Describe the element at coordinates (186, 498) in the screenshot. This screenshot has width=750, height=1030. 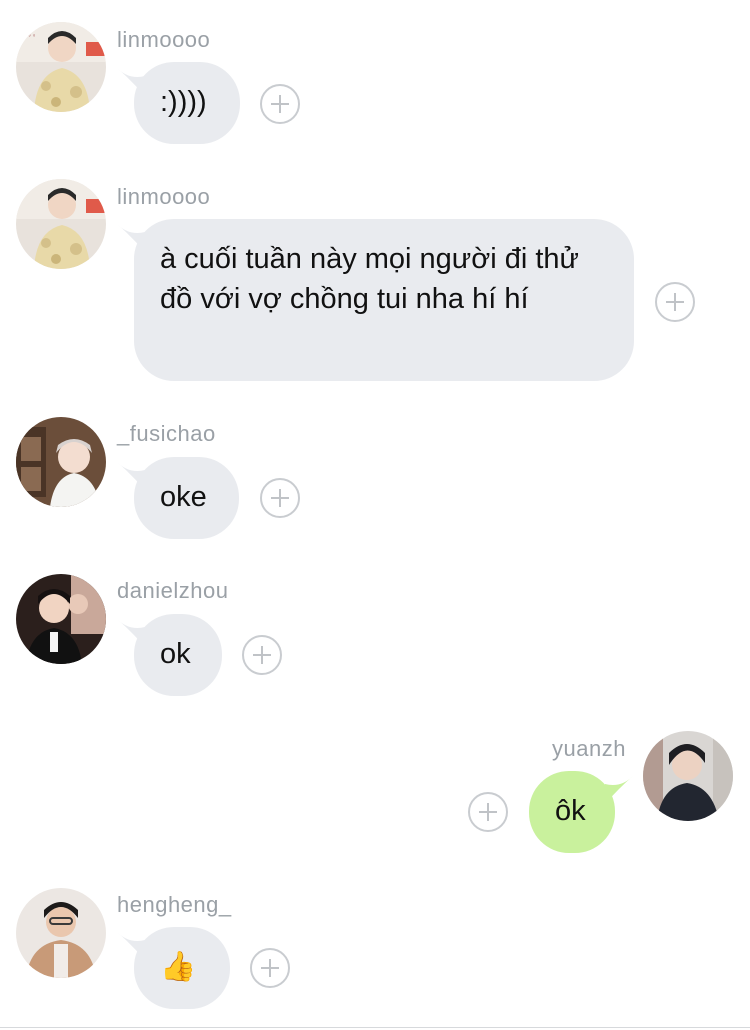
I see `message-bubble: oke` at that location.